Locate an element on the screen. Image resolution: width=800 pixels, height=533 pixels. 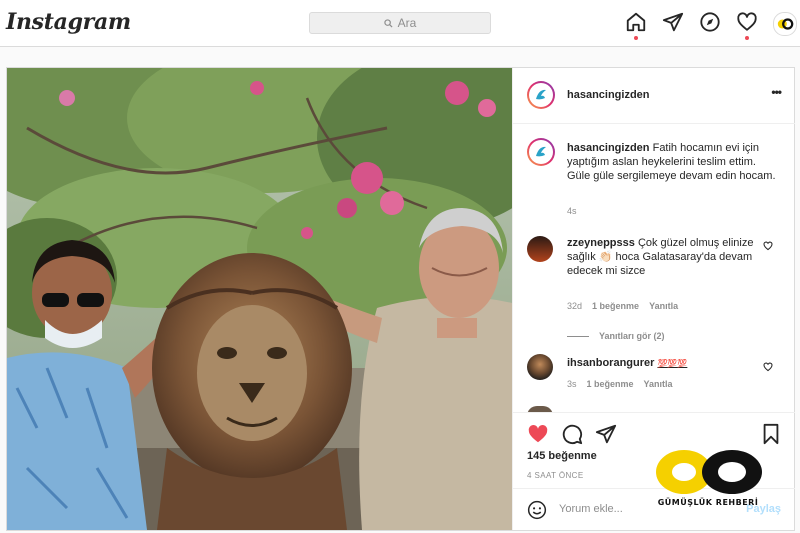
comment-time: 3s is located at coordinates (572, 384).